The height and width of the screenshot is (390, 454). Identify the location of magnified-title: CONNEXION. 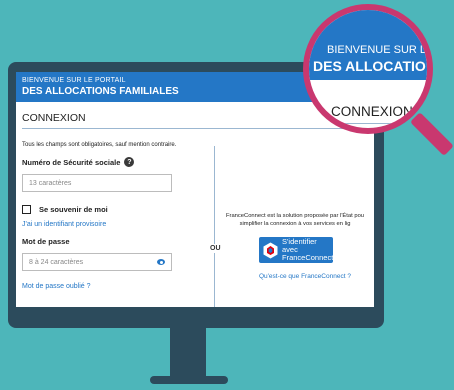
(372, 111).